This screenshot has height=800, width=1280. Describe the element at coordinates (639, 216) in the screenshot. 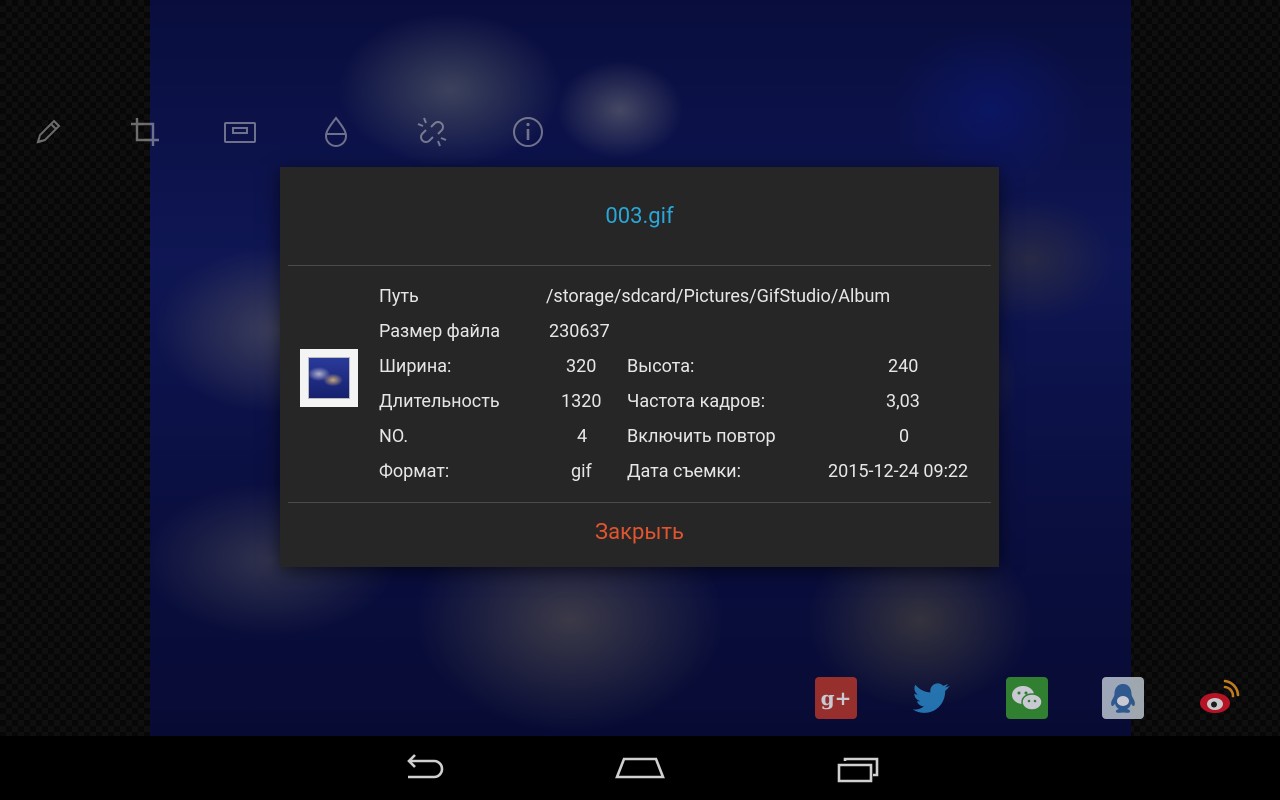

I see `dialog-title: 003.gif` at that location.